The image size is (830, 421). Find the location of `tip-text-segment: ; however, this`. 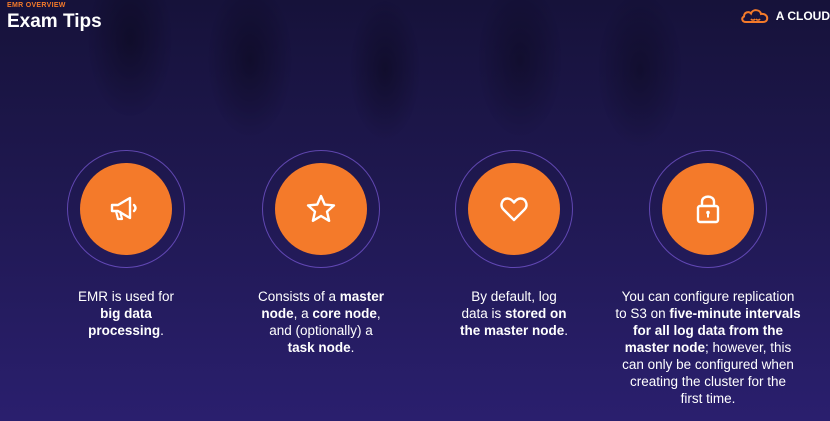

tip-text-segment: ; however, this is located at coordinates (748, 347).